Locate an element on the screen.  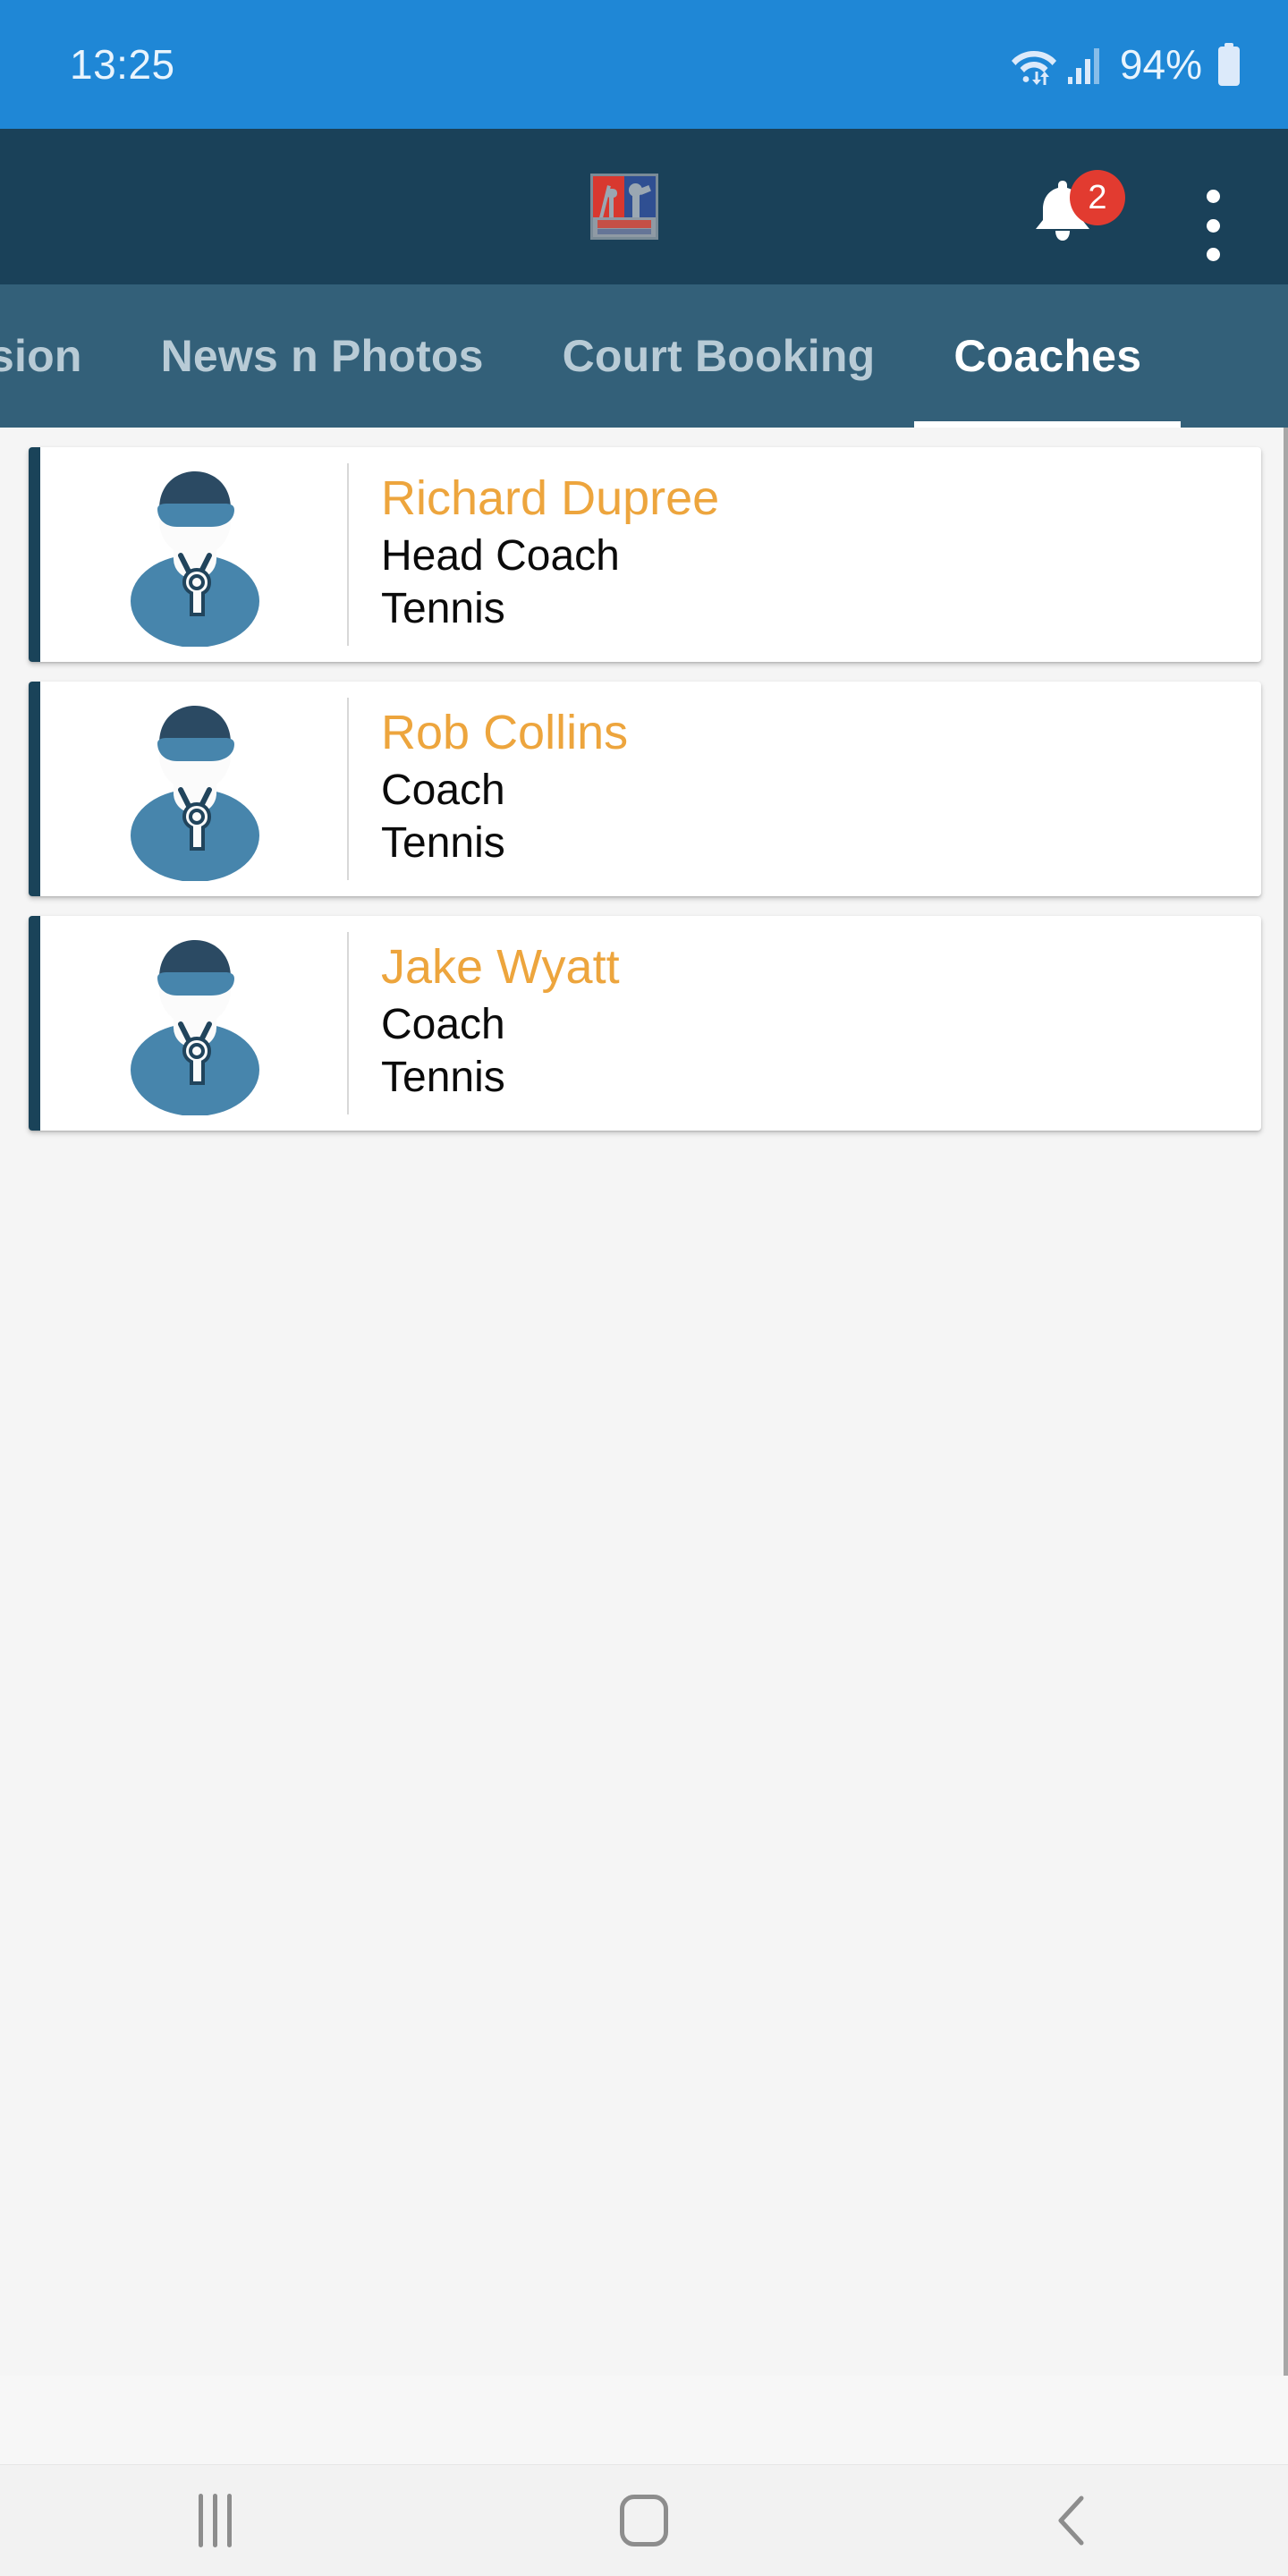
android-navigation-bar is located at coordinates (644, 2520).